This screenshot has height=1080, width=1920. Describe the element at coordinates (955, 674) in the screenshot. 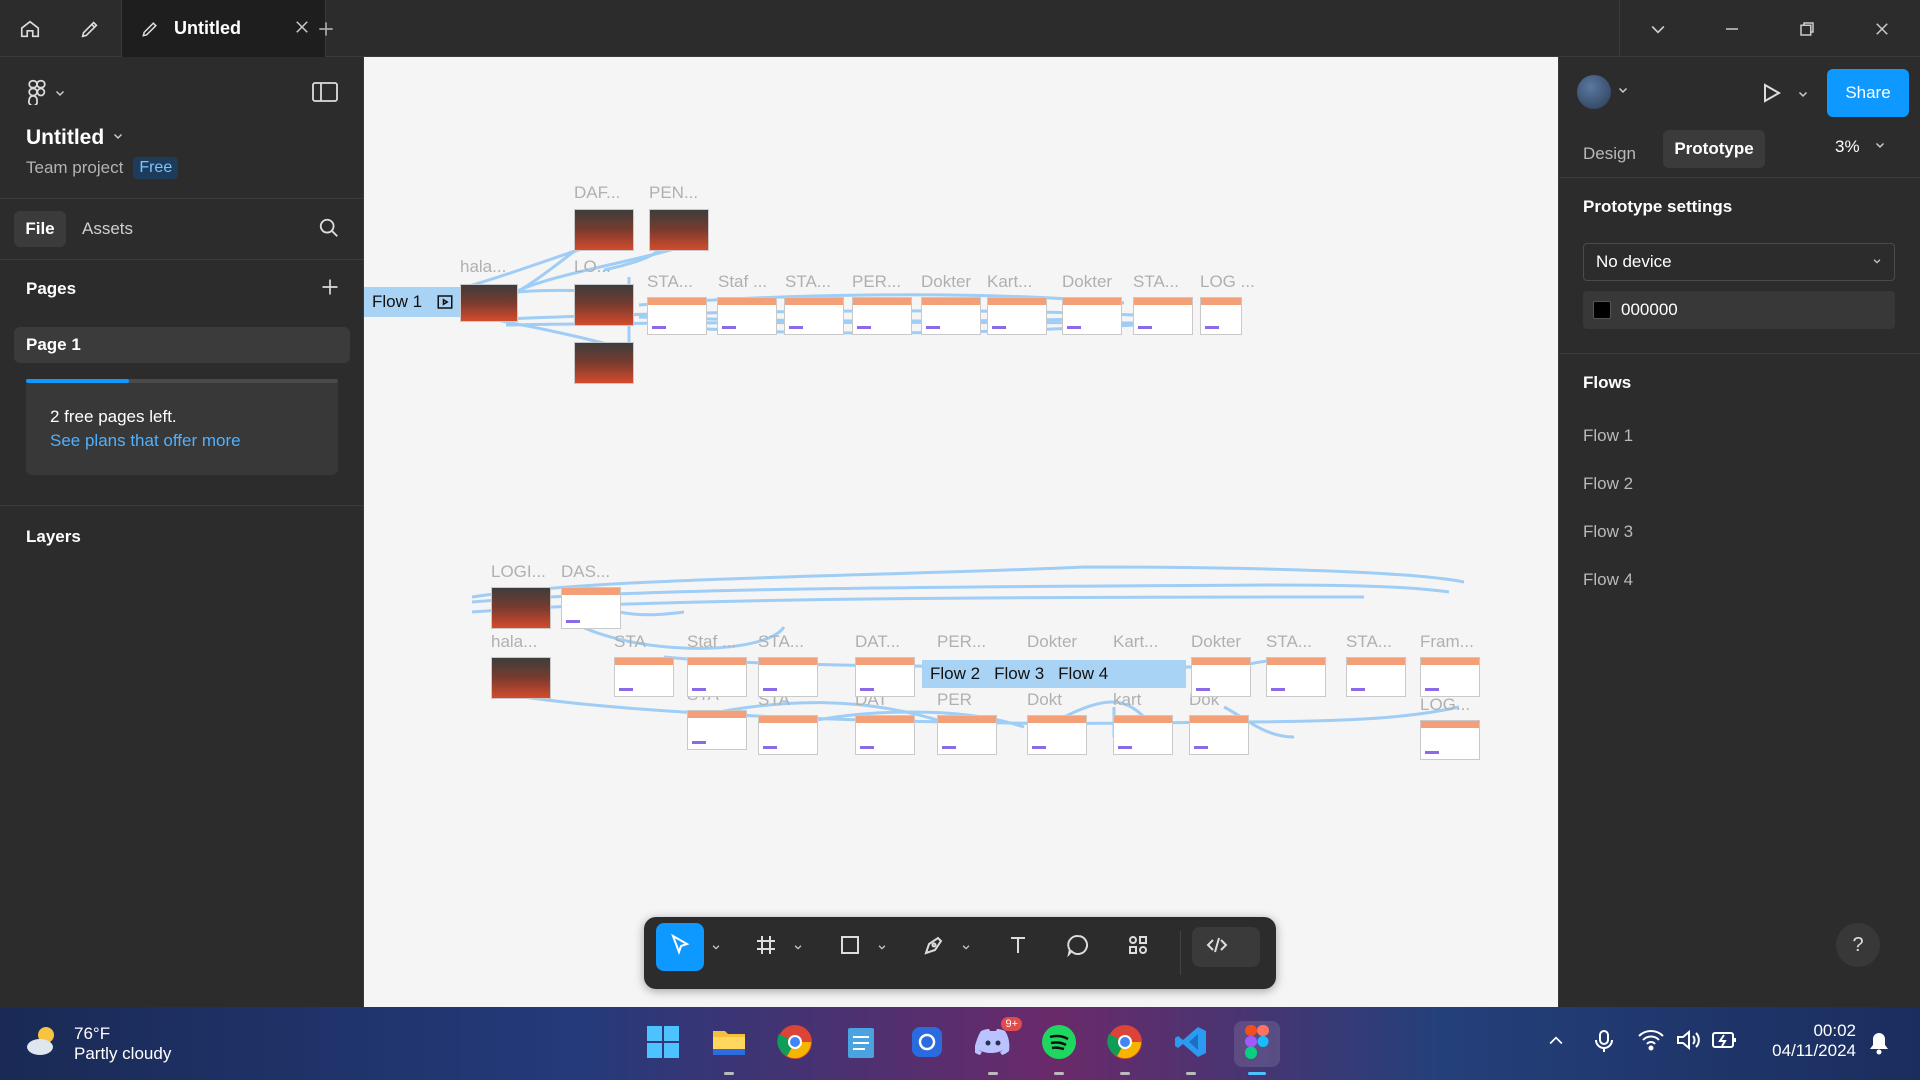

I see `flow-tag-2: Flow 2` at that location.